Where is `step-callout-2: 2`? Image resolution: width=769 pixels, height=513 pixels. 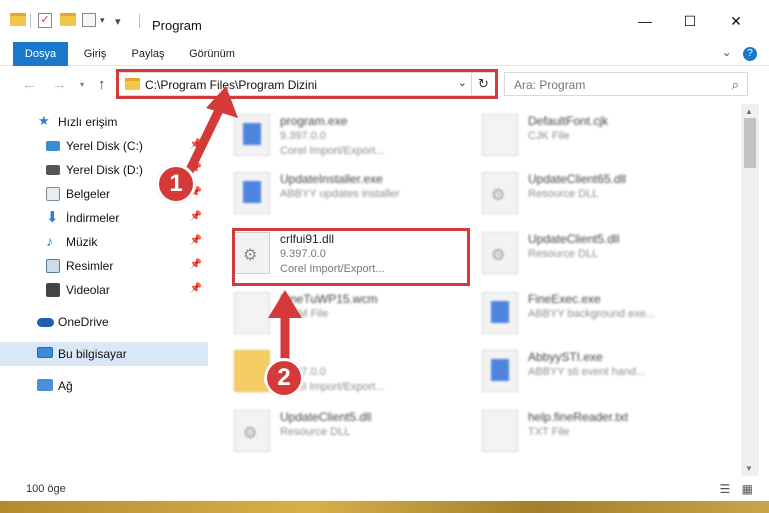
step-callout-2: 2 is located at coordinates (284, 378).